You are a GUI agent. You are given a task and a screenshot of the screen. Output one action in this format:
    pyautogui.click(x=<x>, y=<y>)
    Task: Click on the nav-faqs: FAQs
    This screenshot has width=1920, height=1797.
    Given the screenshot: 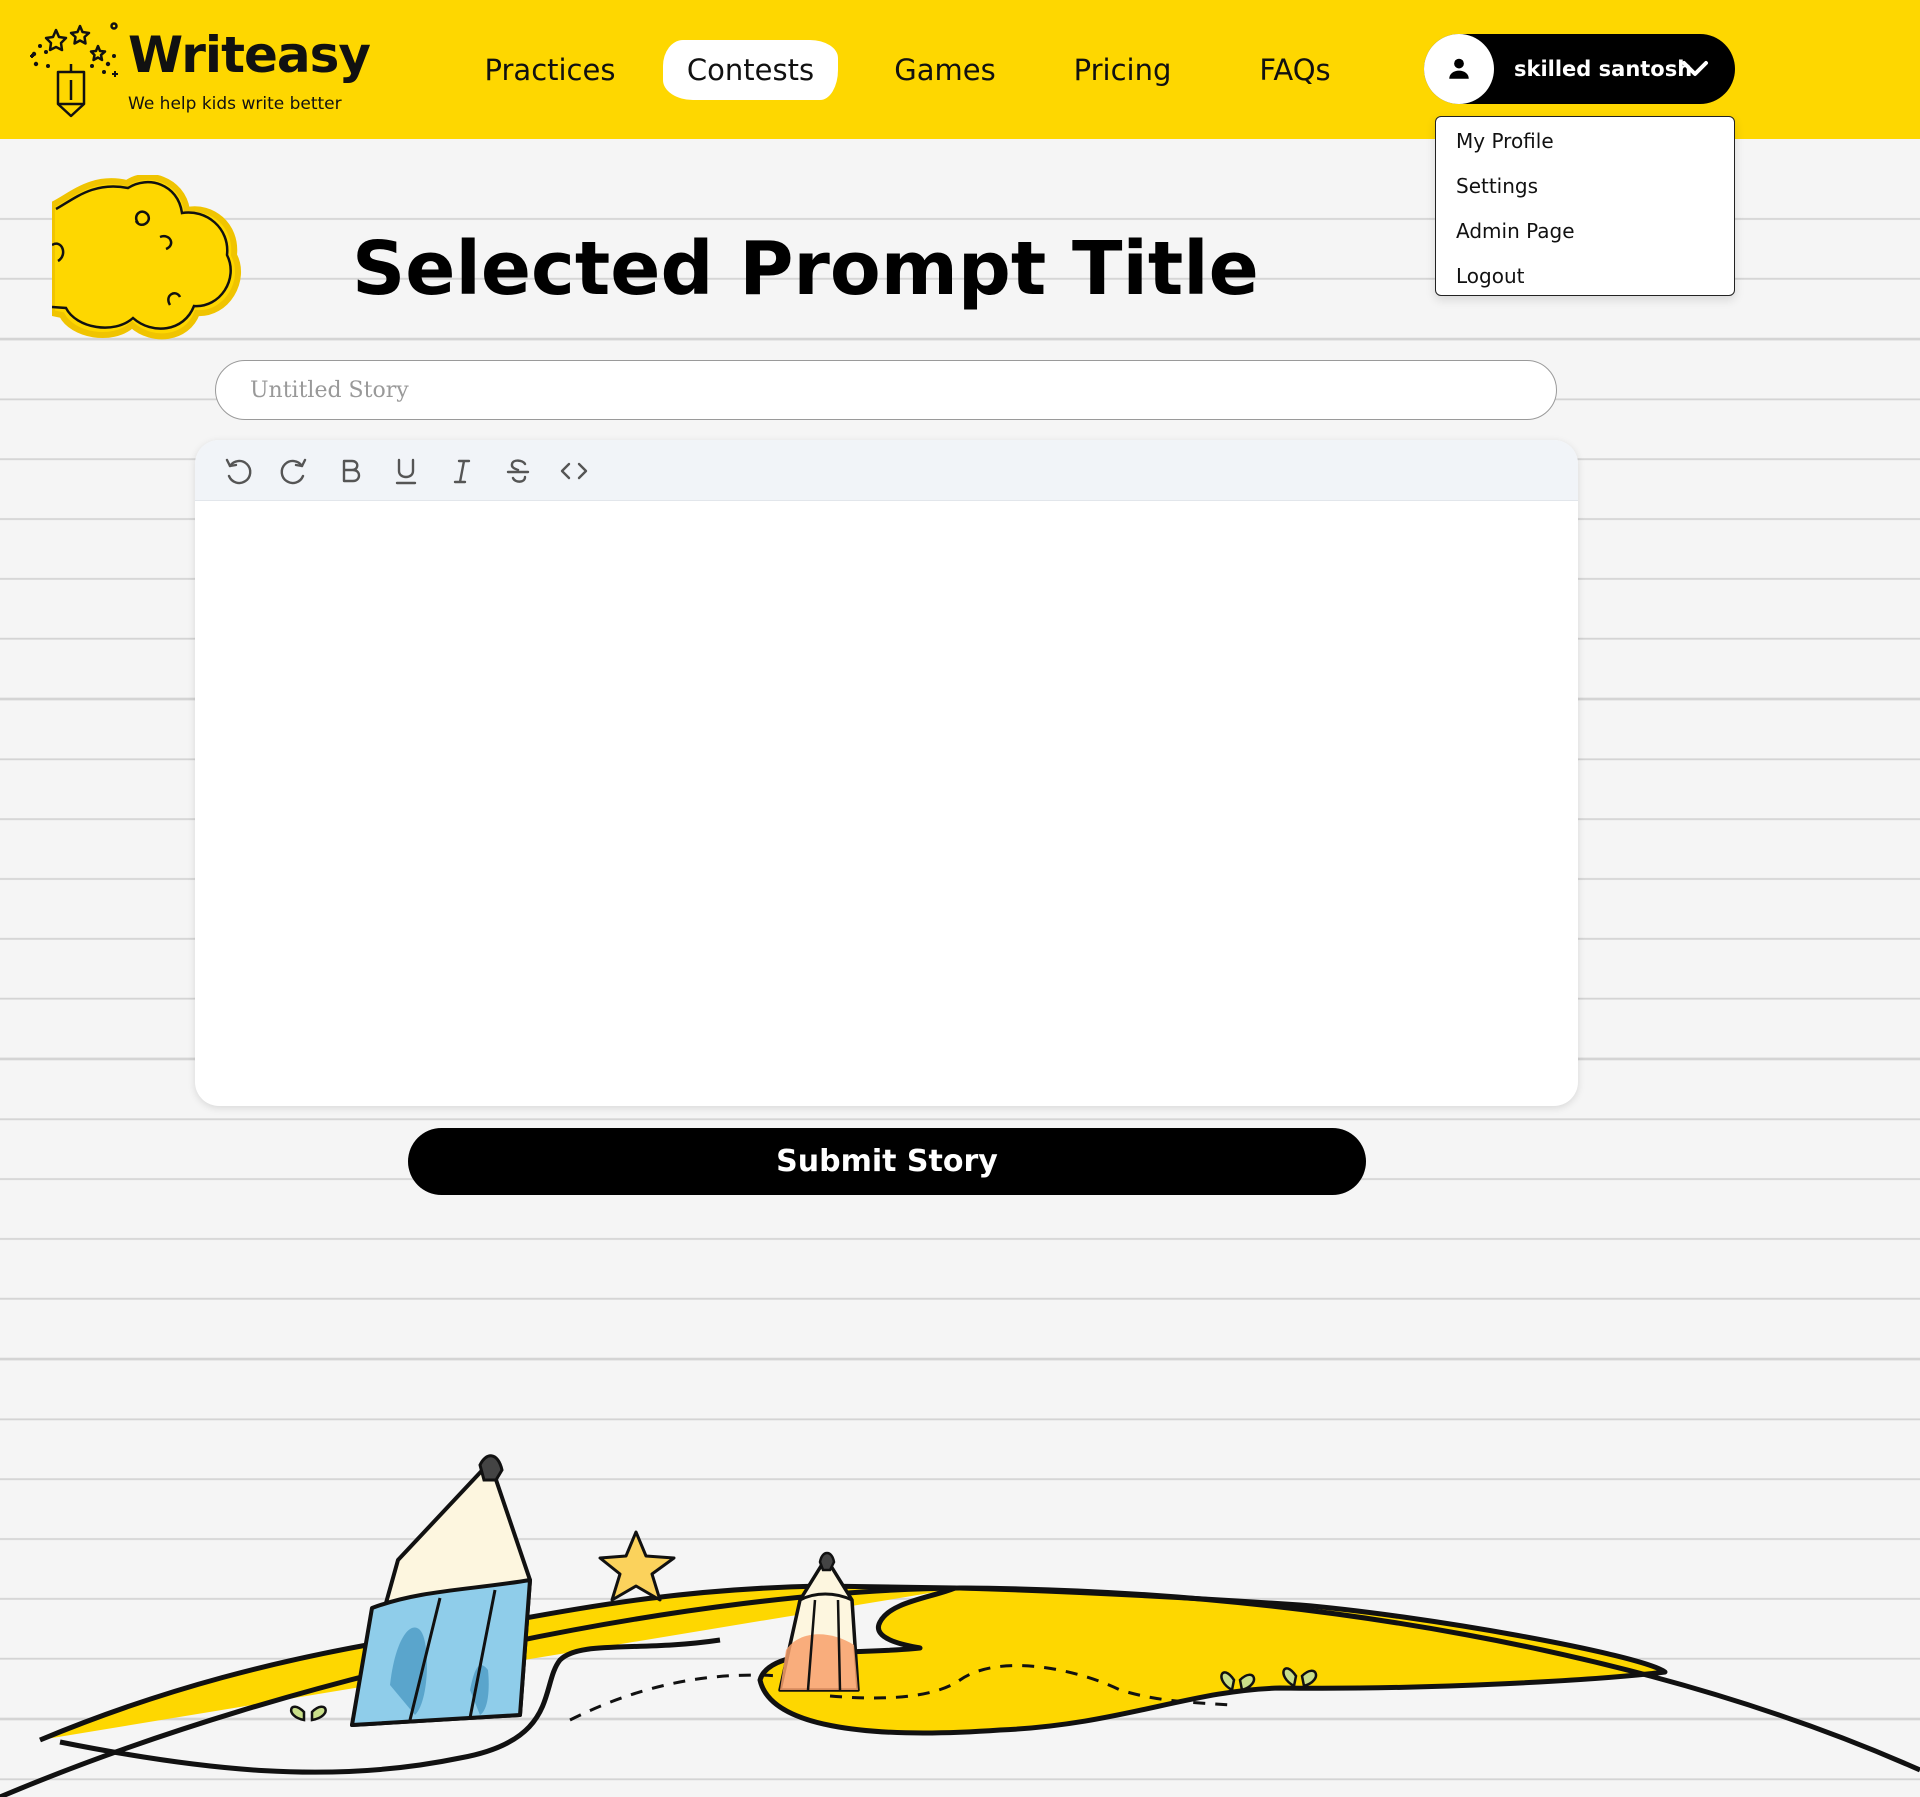 What is the action you would take?
    pyautogui.click(x=1295, y=70)
    